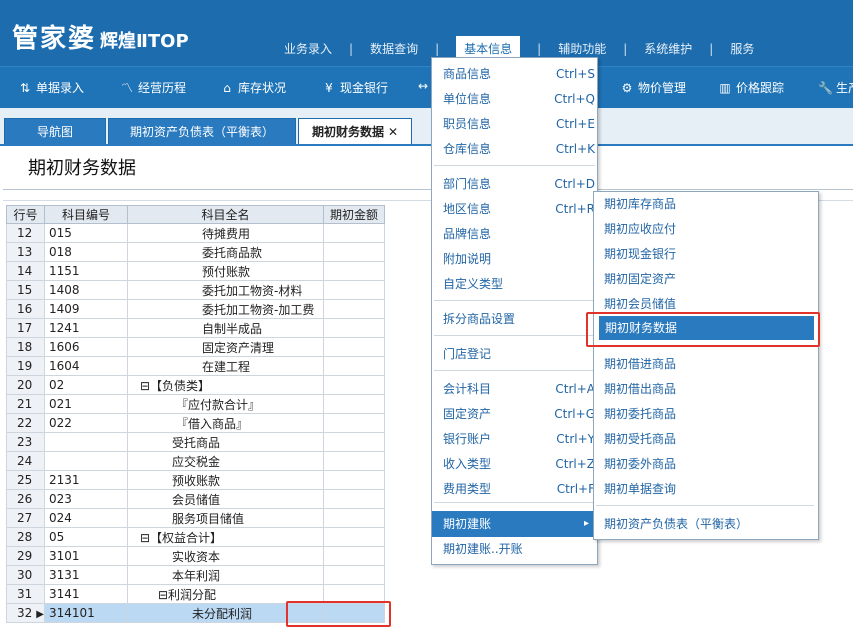 The width and height of the screenshot is (853, 643). Describe the element at coordinates (706, 364) in the screenshot. I see `submenu-item: 期初借进商品` at that location.